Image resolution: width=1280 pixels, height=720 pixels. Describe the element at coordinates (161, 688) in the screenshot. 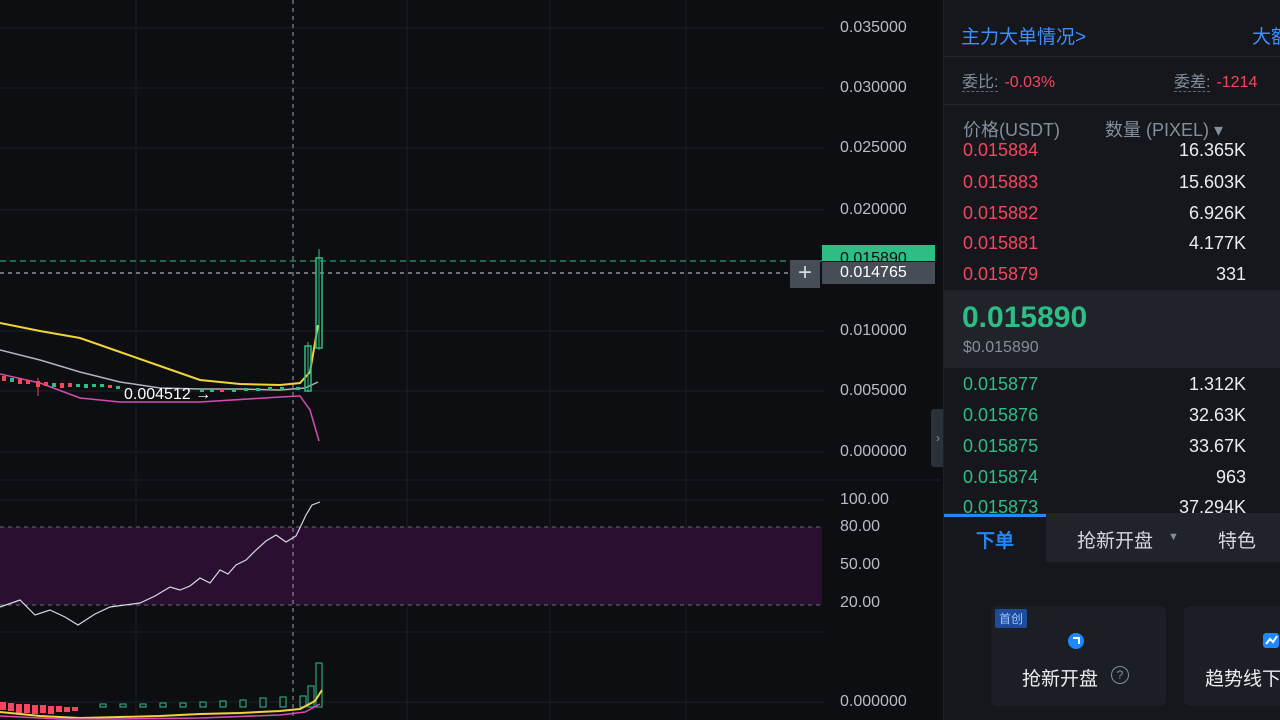

I see `macd-histogram` at that location.